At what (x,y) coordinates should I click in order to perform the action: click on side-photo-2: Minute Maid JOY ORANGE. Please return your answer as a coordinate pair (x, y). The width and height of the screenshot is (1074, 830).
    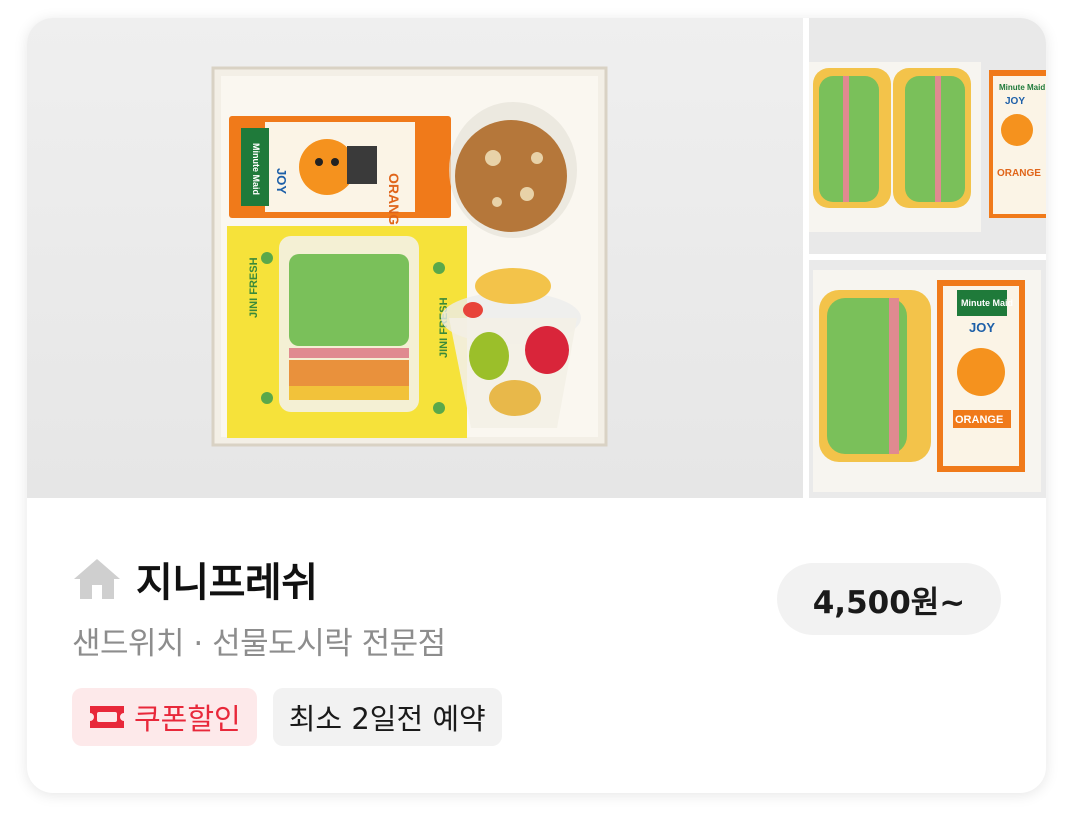
    Looking at the image, I should click on (927, 379).